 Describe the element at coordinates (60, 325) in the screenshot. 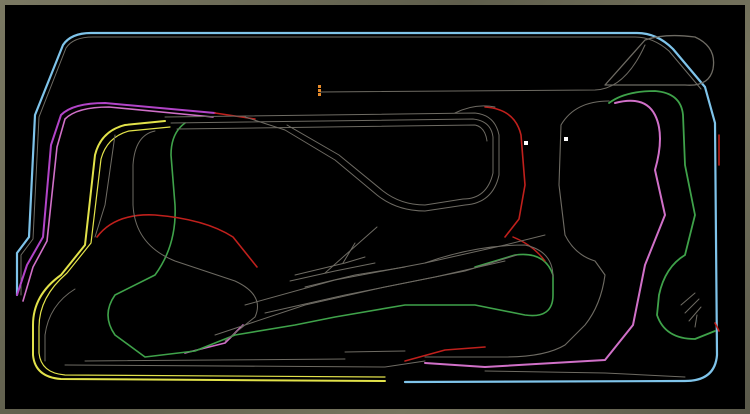

I see `track-left-outer-grey` at that location.